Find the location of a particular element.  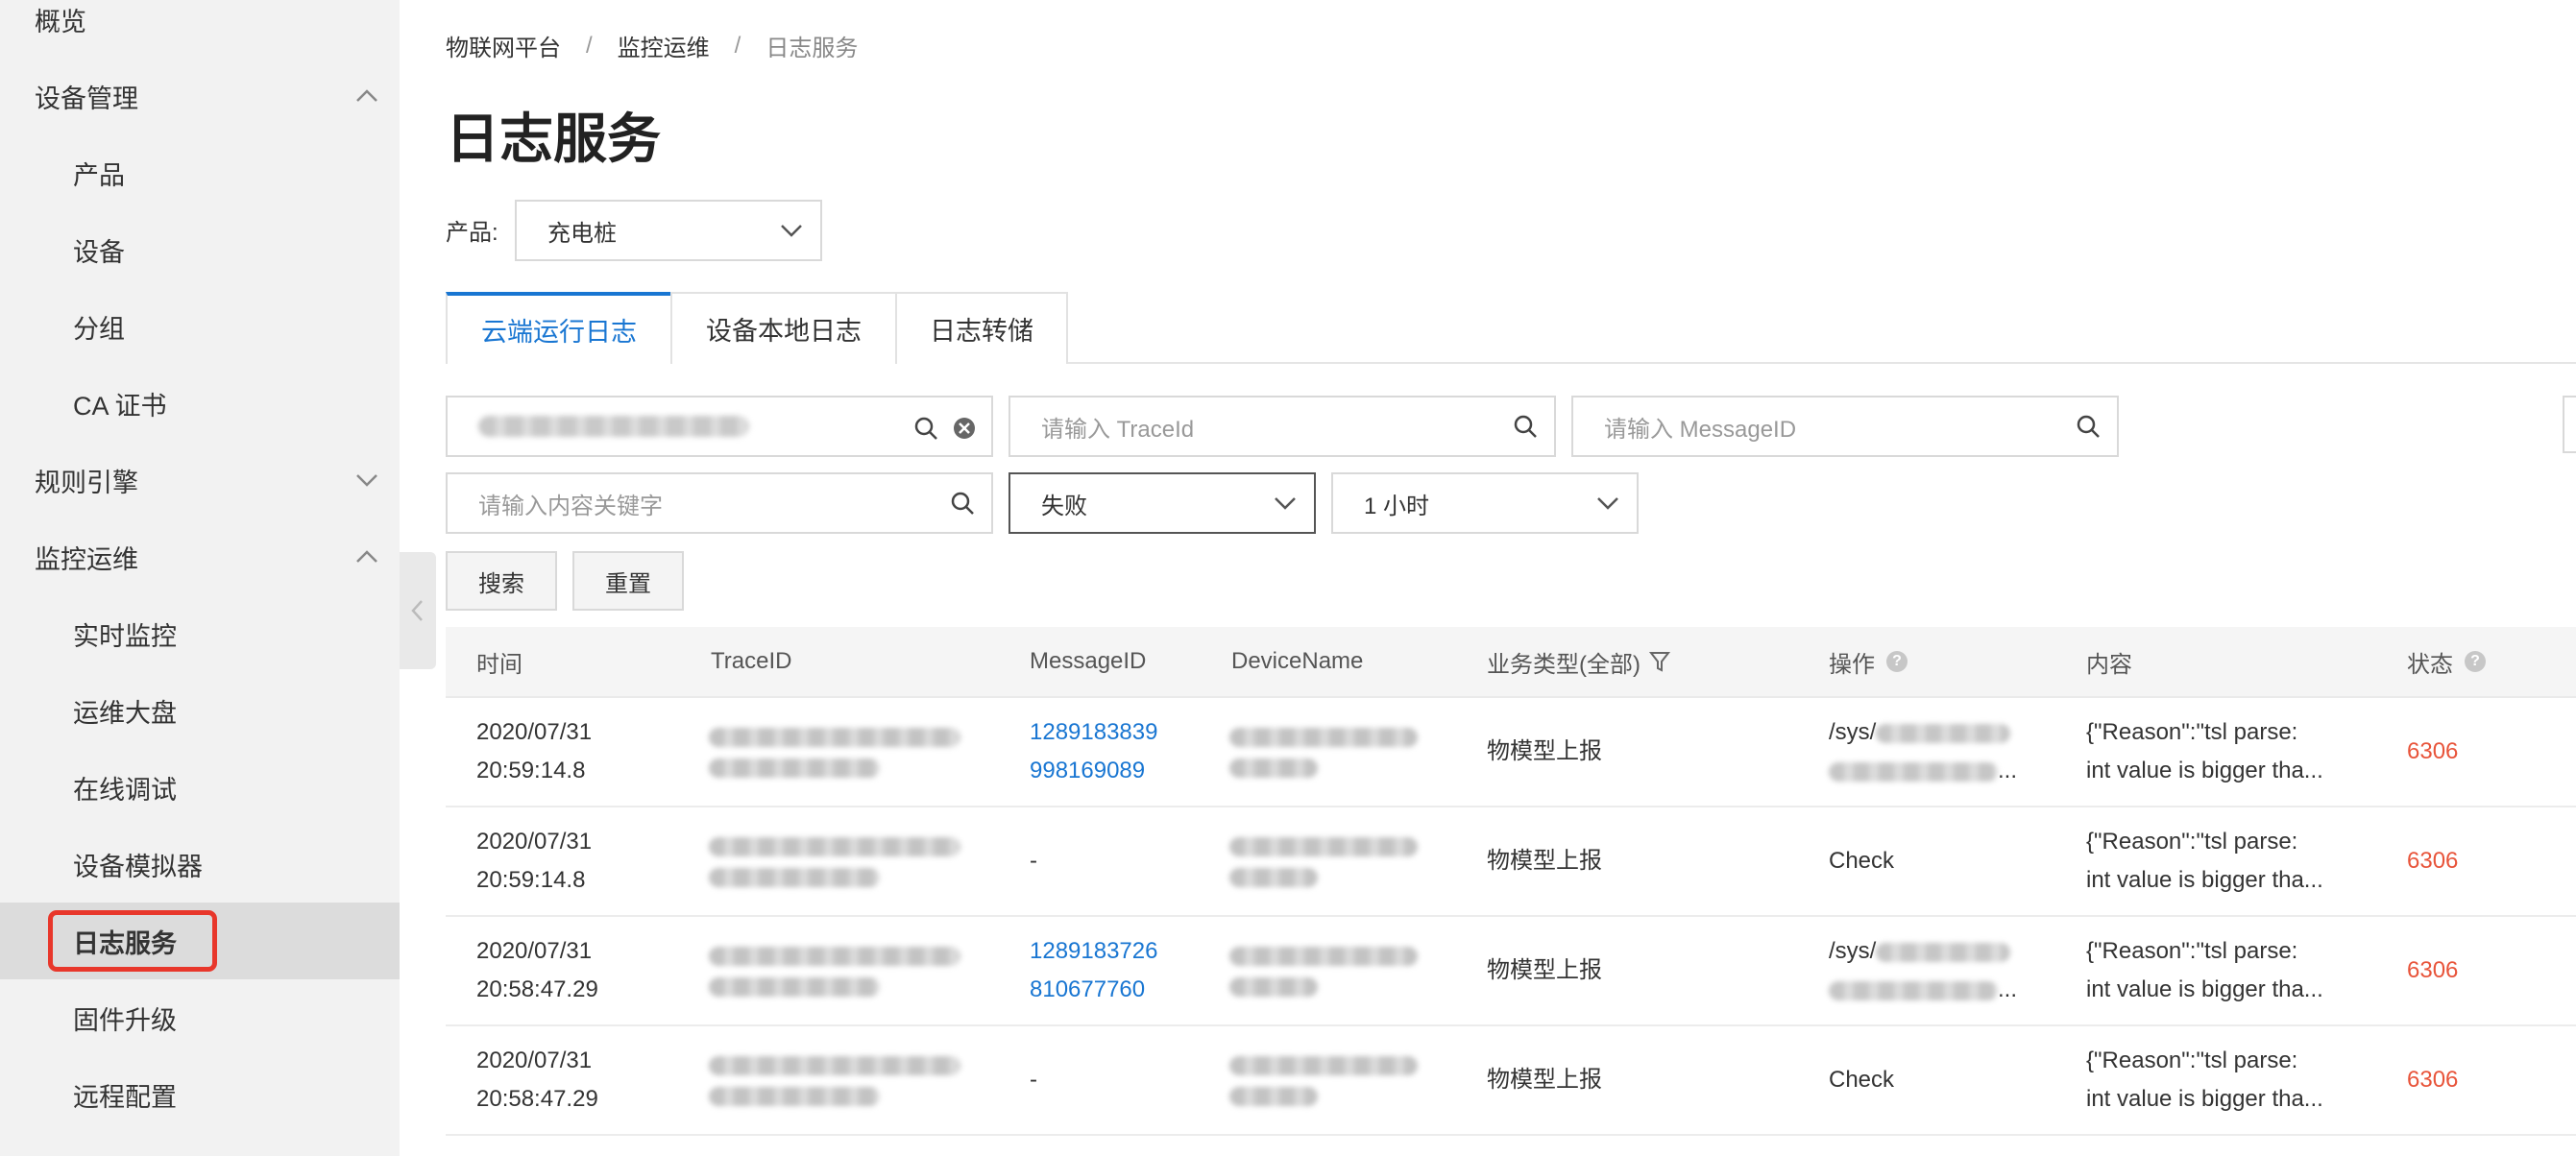

sidebar-item-device-management: 设备管理 is located at coordinates (200, 96).